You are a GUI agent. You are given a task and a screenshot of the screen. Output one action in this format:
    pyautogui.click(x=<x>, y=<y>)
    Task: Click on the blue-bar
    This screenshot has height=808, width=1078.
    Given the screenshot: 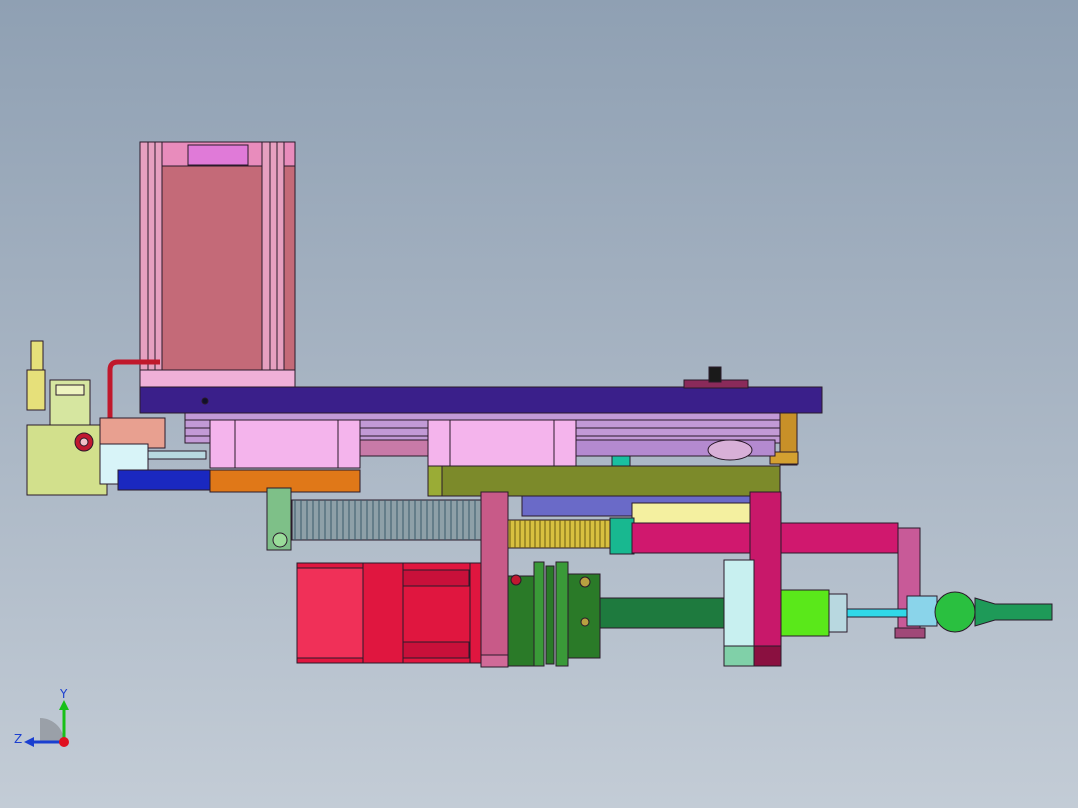 What is the action you would take?
    pyautogui.click(x=164, y=480)
    